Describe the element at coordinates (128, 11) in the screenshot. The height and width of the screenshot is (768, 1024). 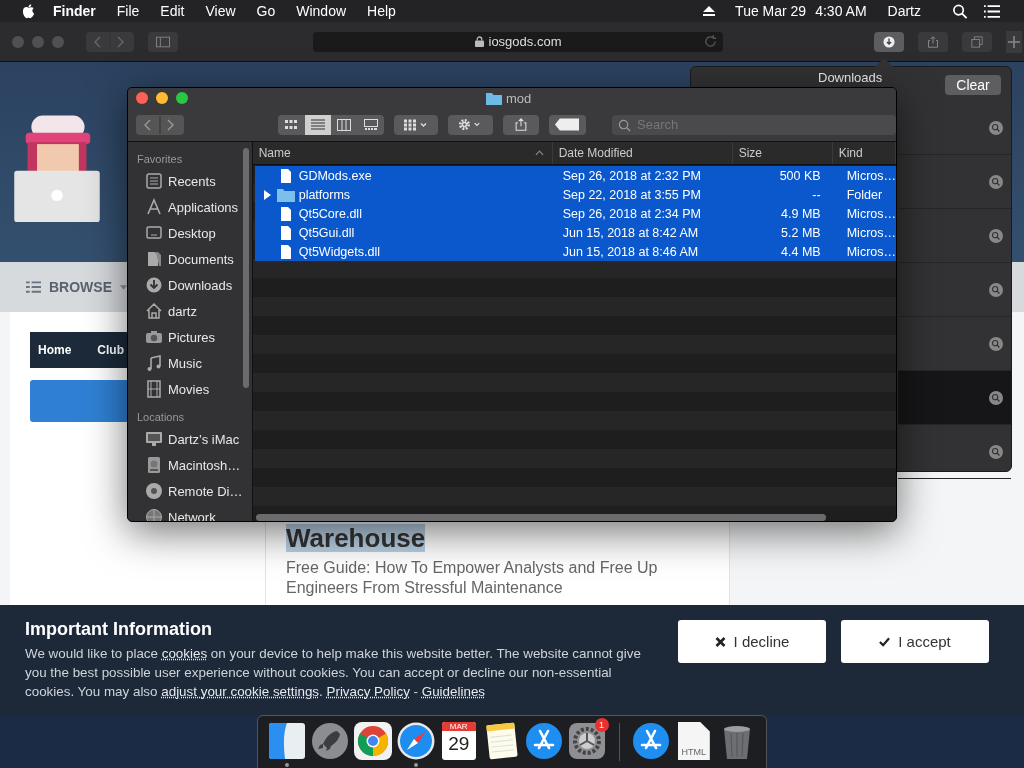
I see `menu-item: File` at that location.